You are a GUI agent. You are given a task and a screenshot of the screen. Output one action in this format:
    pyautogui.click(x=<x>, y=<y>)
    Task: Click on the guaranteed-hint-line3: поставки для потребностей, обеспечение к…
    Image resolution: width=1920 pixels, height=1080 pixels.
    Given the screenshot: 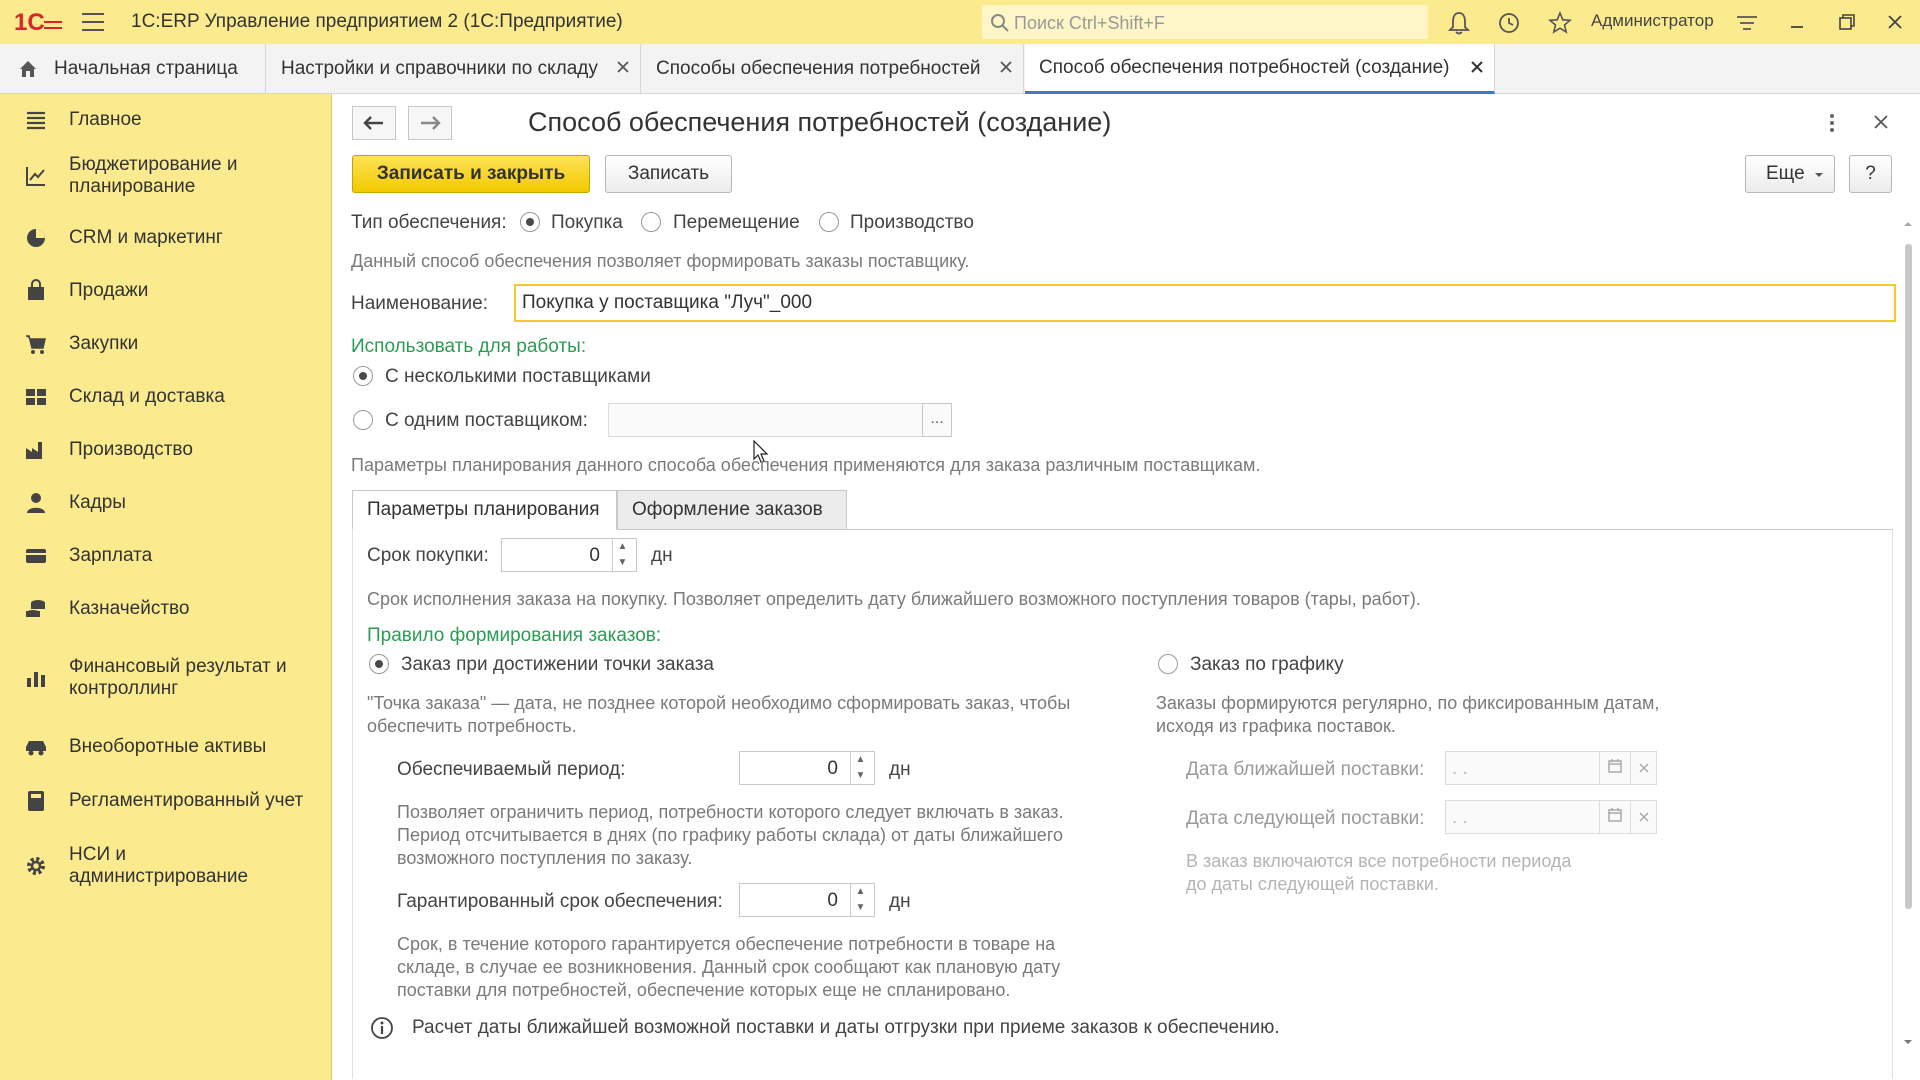 What is the action you would take?
    pyautogui.click(x=704, y=990)
    